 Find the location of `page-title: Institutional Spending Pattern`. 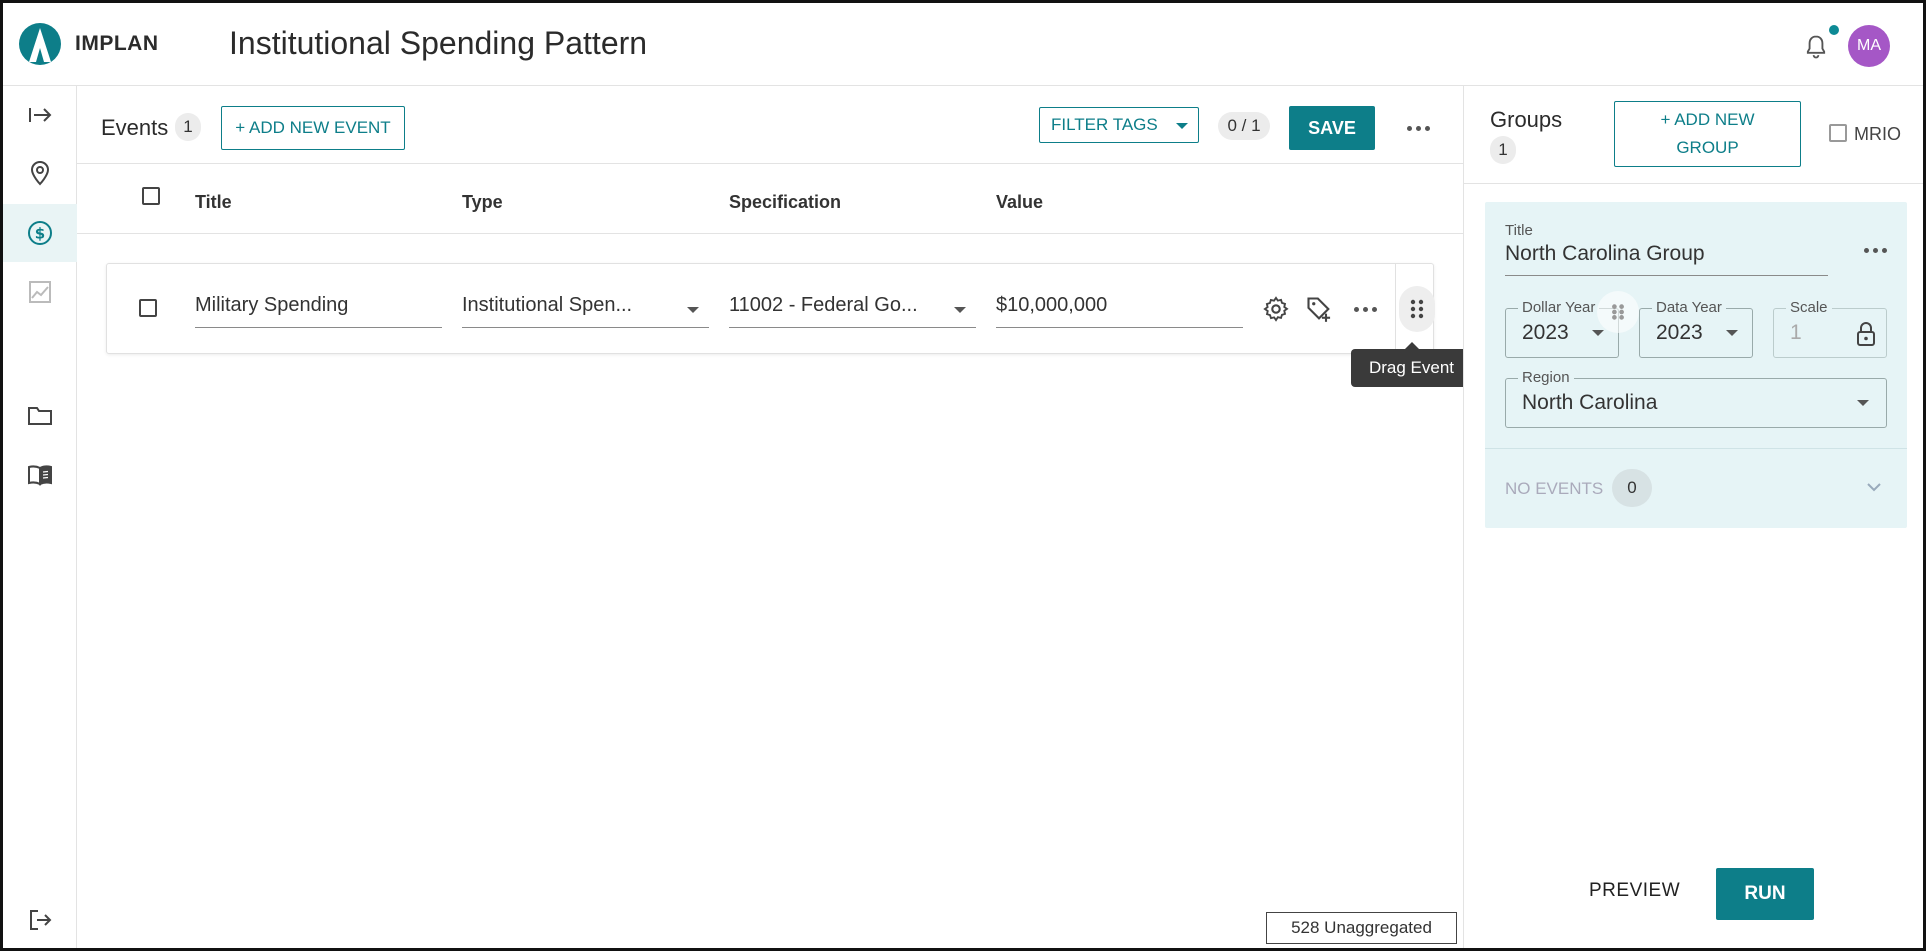

page-title: Institutional Spending Pattern is located at coordinates (438, 43).